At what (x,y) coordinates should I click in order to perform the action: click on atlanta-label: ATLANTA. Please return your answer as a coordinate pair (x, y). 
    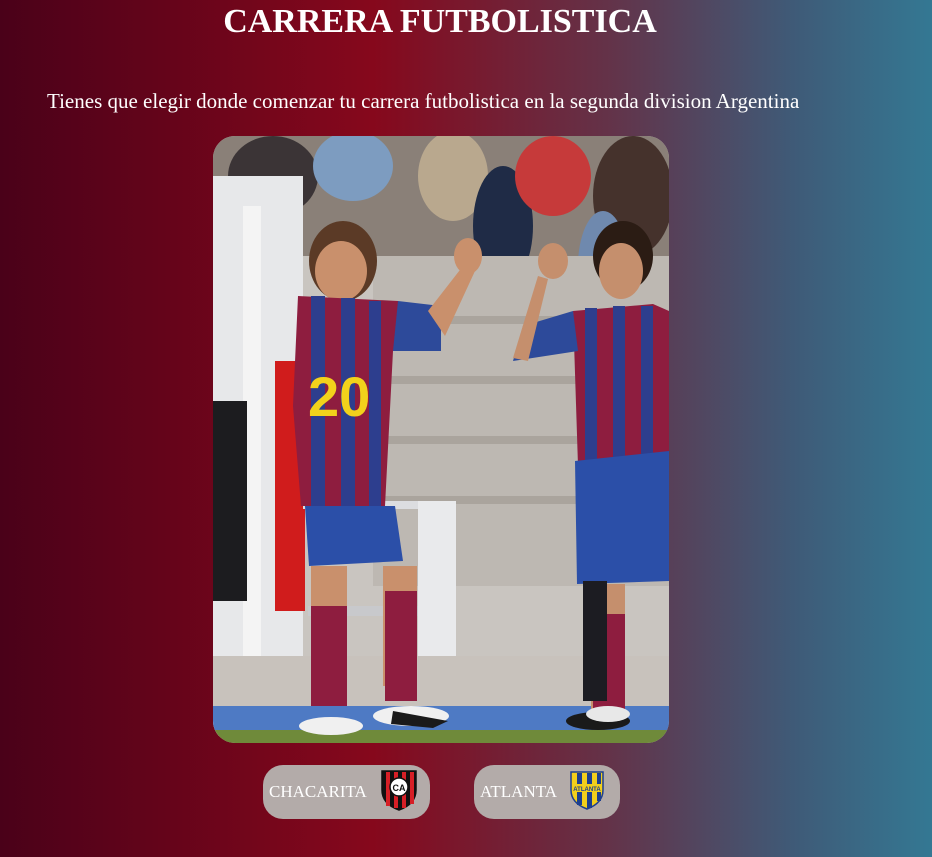
    Looking at the image, I should click on (519, 791).